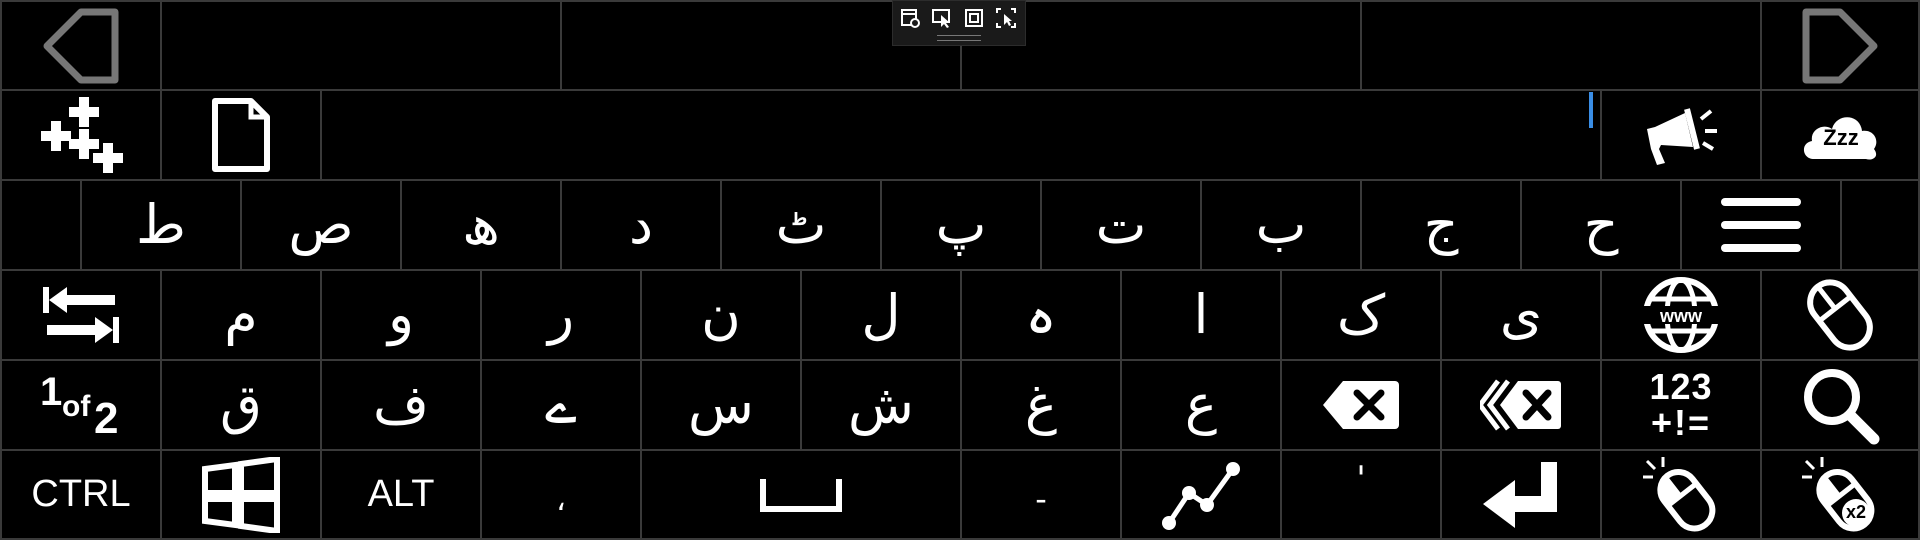 The width and height of the screenshot is (1920, 540). I want to click on select-pointer-icon, so click(943, 19).